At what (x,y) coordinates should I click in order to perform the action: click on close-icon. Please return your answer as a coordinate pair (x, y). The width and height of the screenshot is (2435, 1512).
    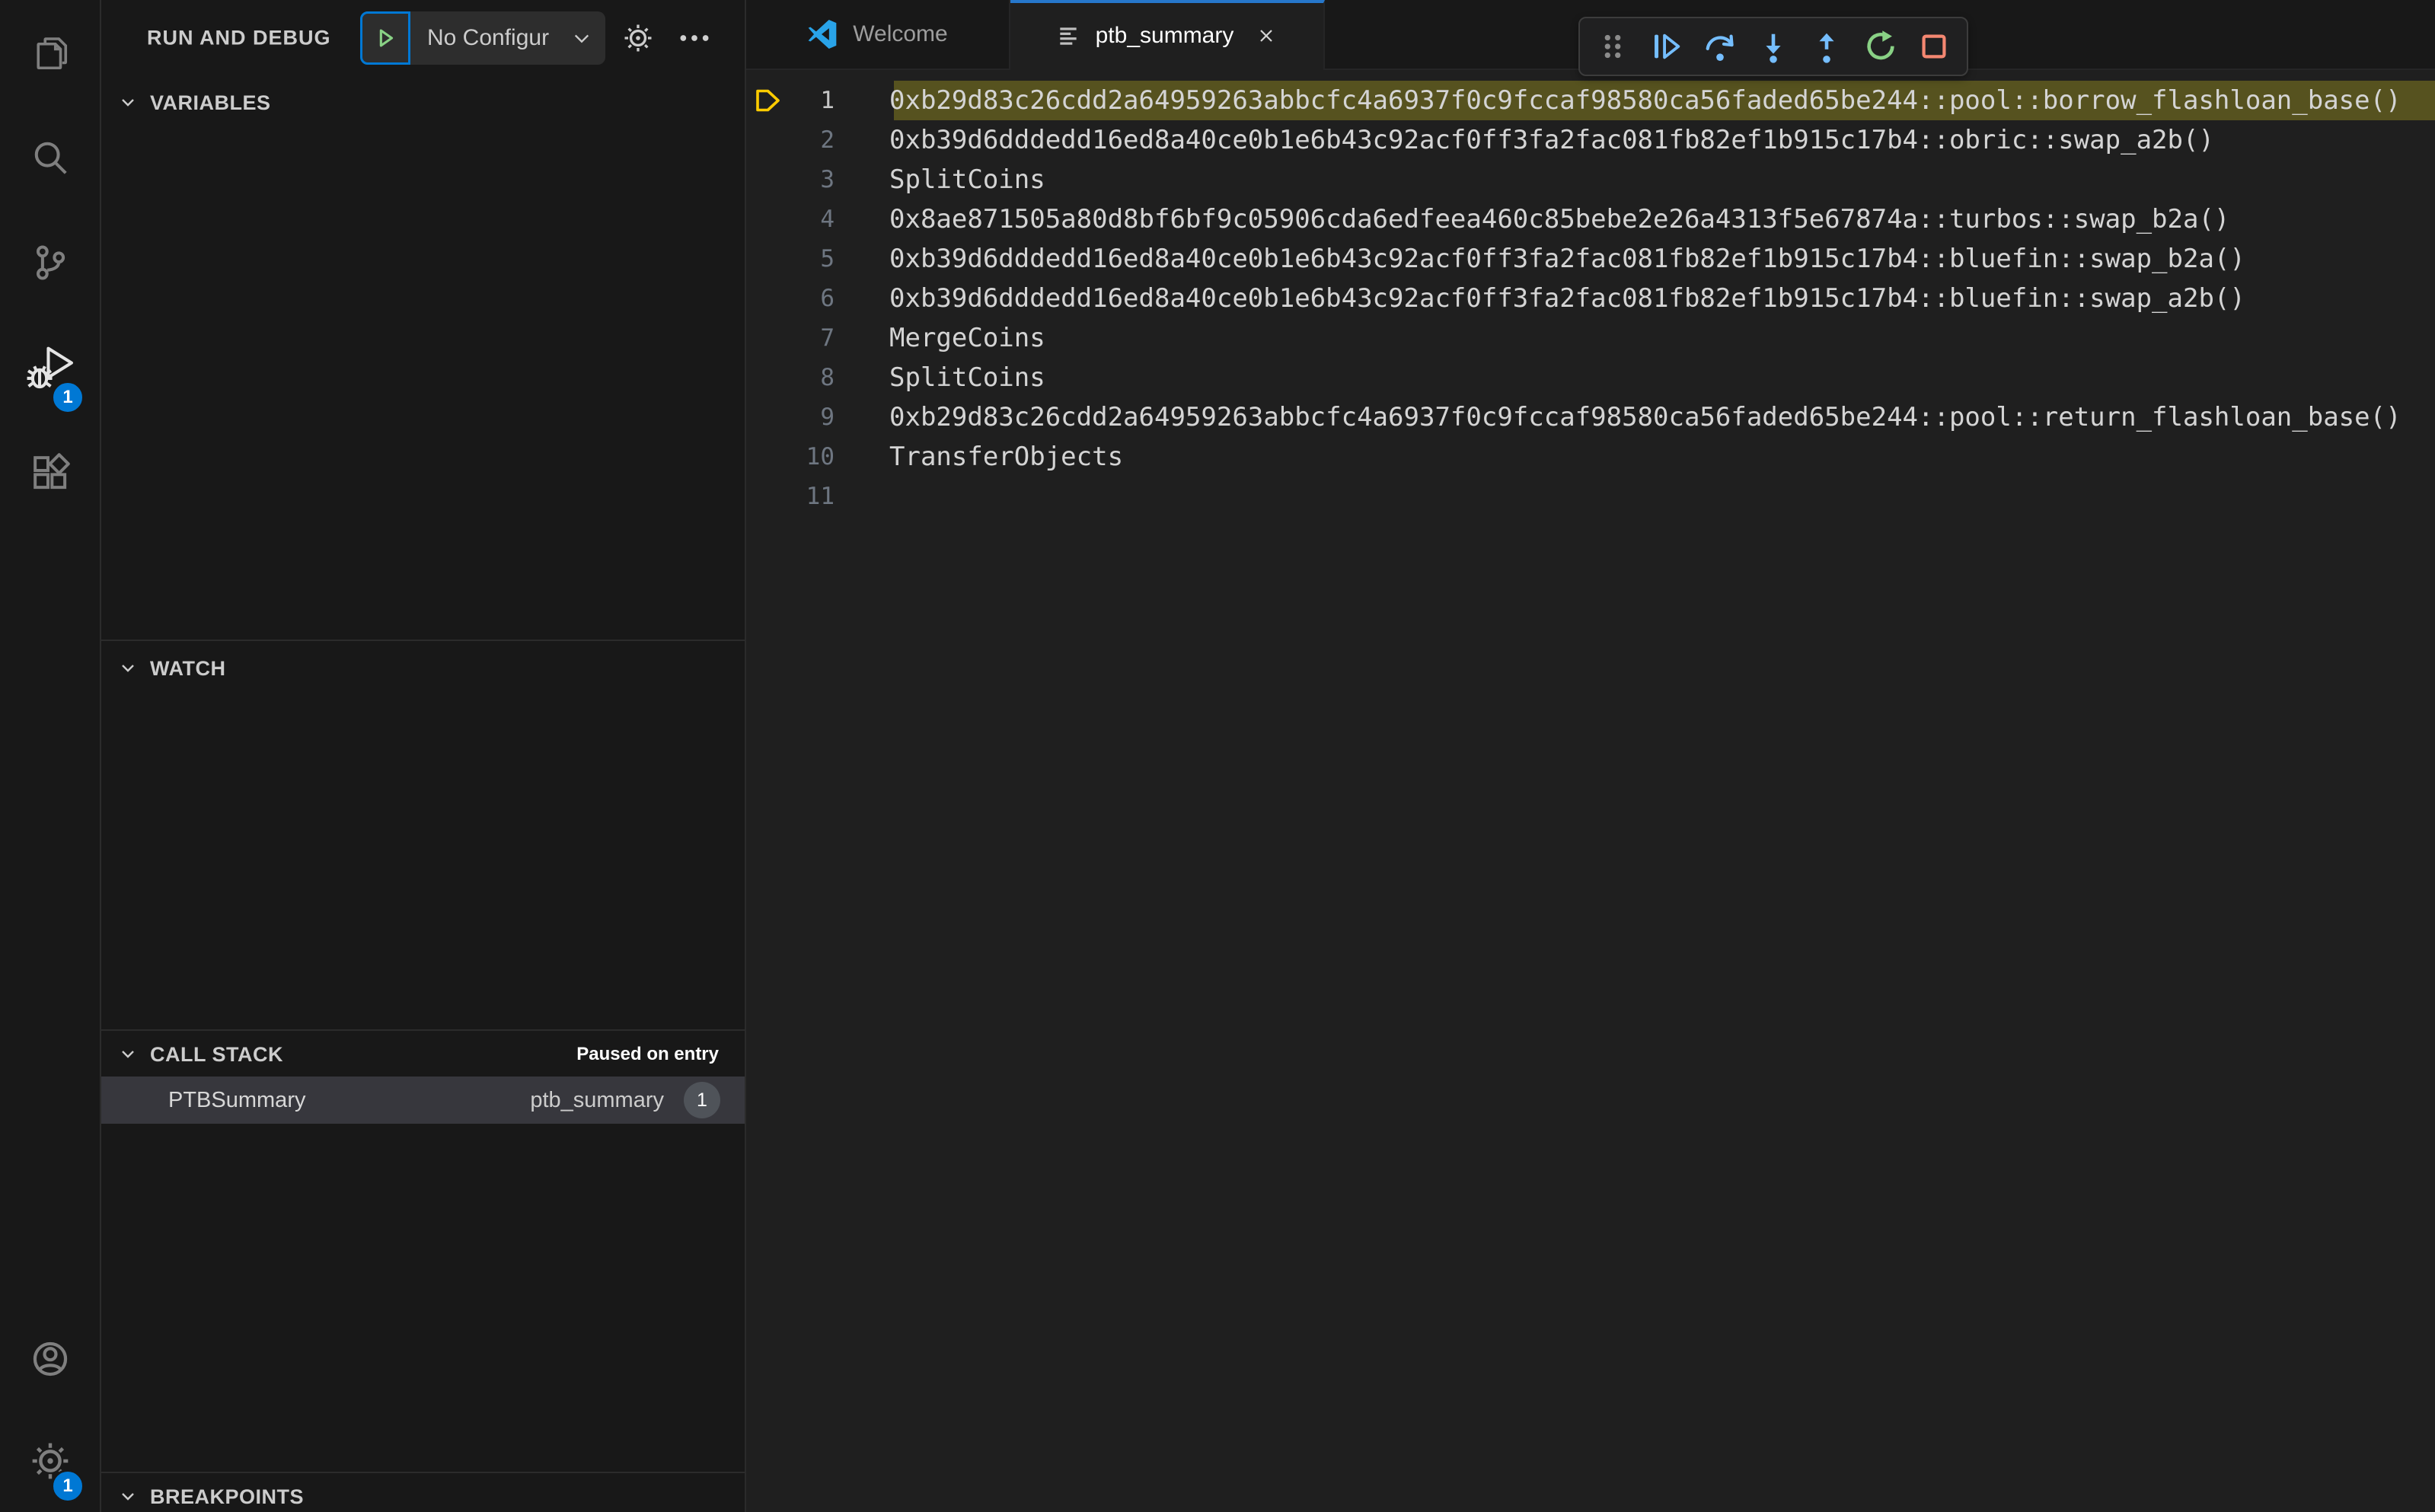
    Looking at the image, I should click on (1266, 36).